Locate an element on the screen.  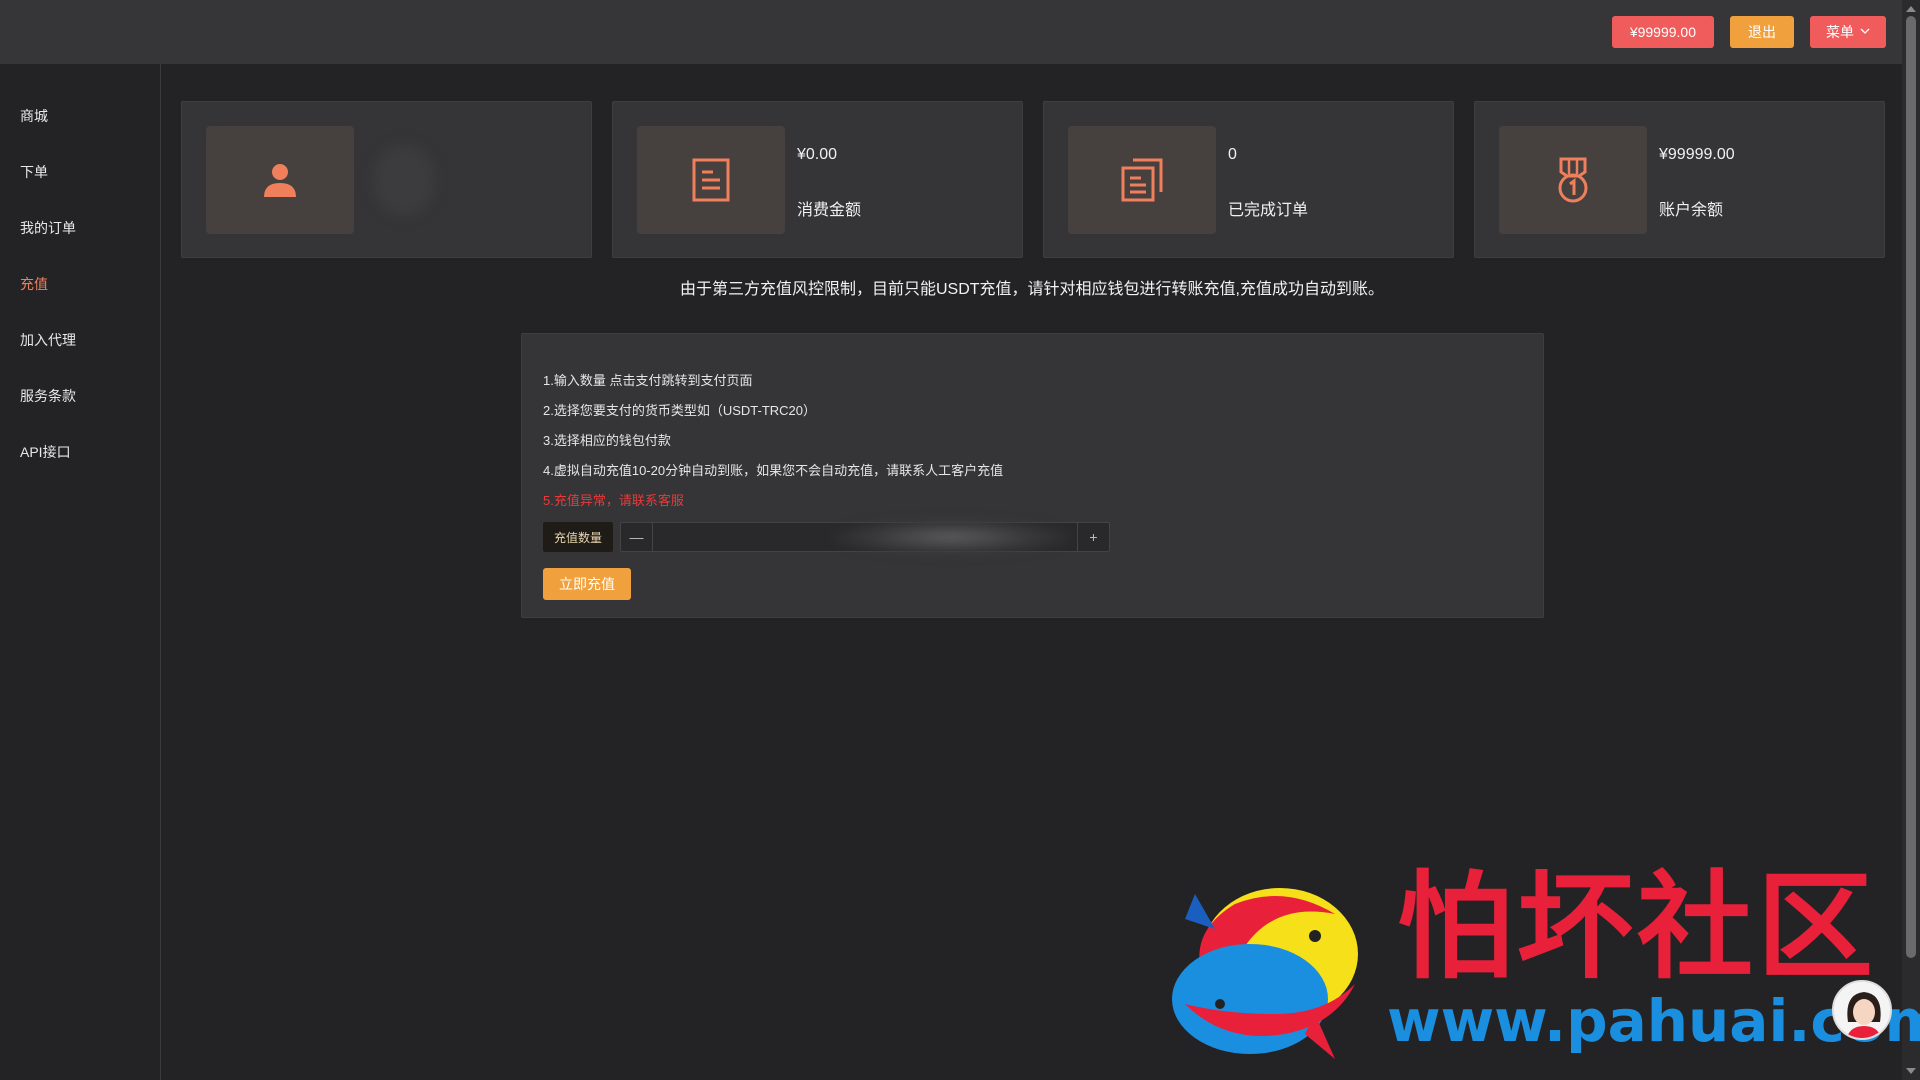
sidebar-item-label: 服务条款 is located at coordinates (48, 396).